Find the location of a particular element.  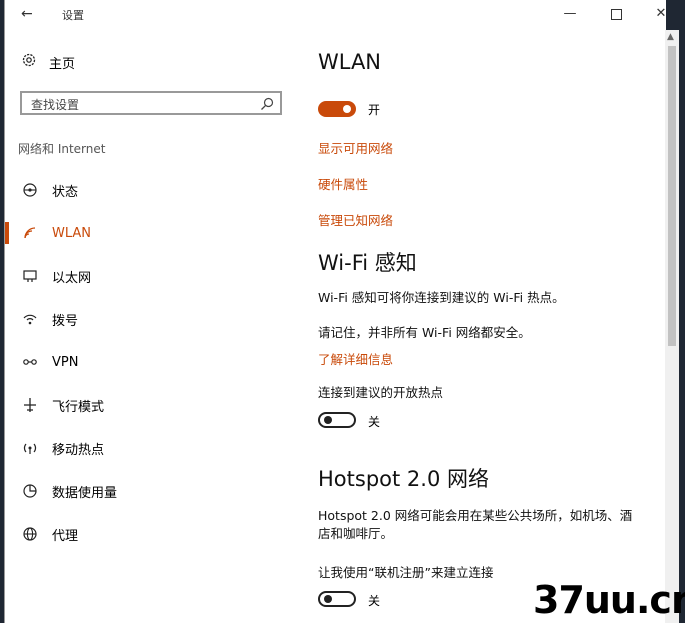

hotspot-description-line2: 店和咖啡厅。 is located at coordinates (356, 533).